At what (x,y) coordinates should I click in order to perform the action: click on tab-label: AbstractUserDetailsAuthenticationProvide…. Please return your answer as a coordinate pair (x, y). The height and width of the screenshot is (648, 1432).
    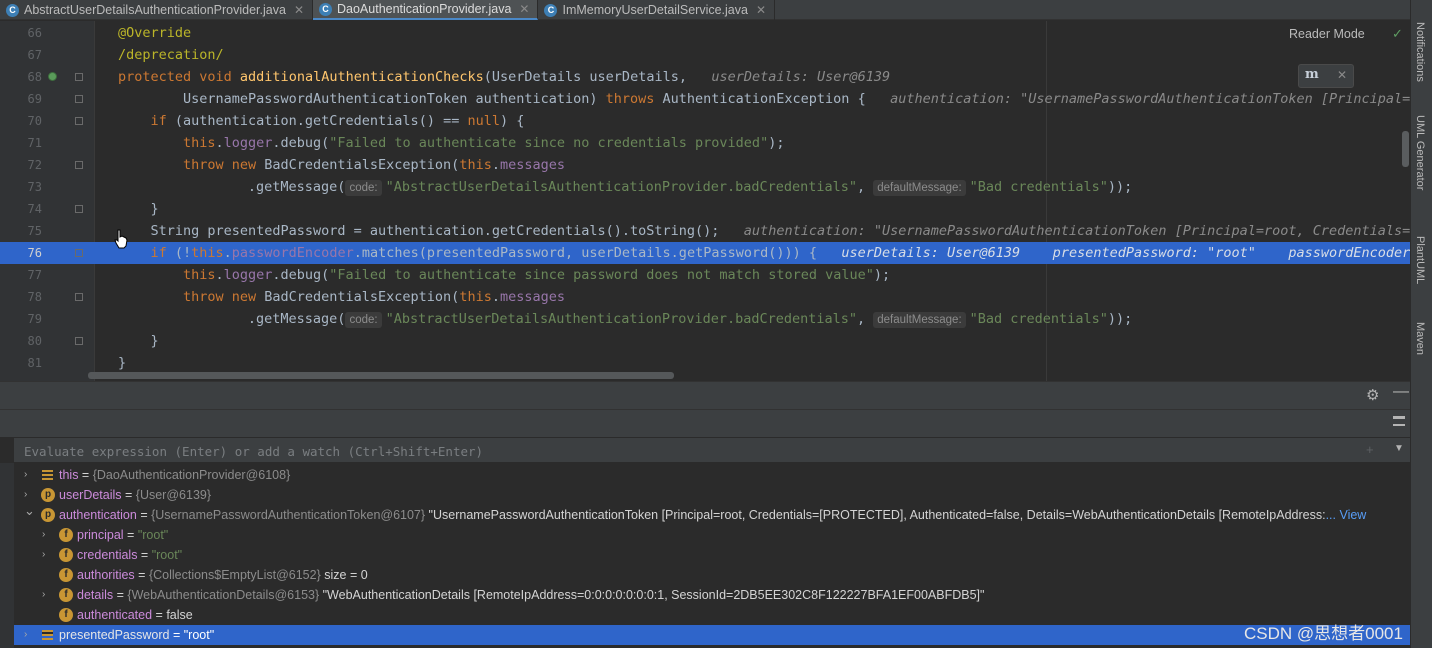
    Looking at the image, I should click on (155, 10).